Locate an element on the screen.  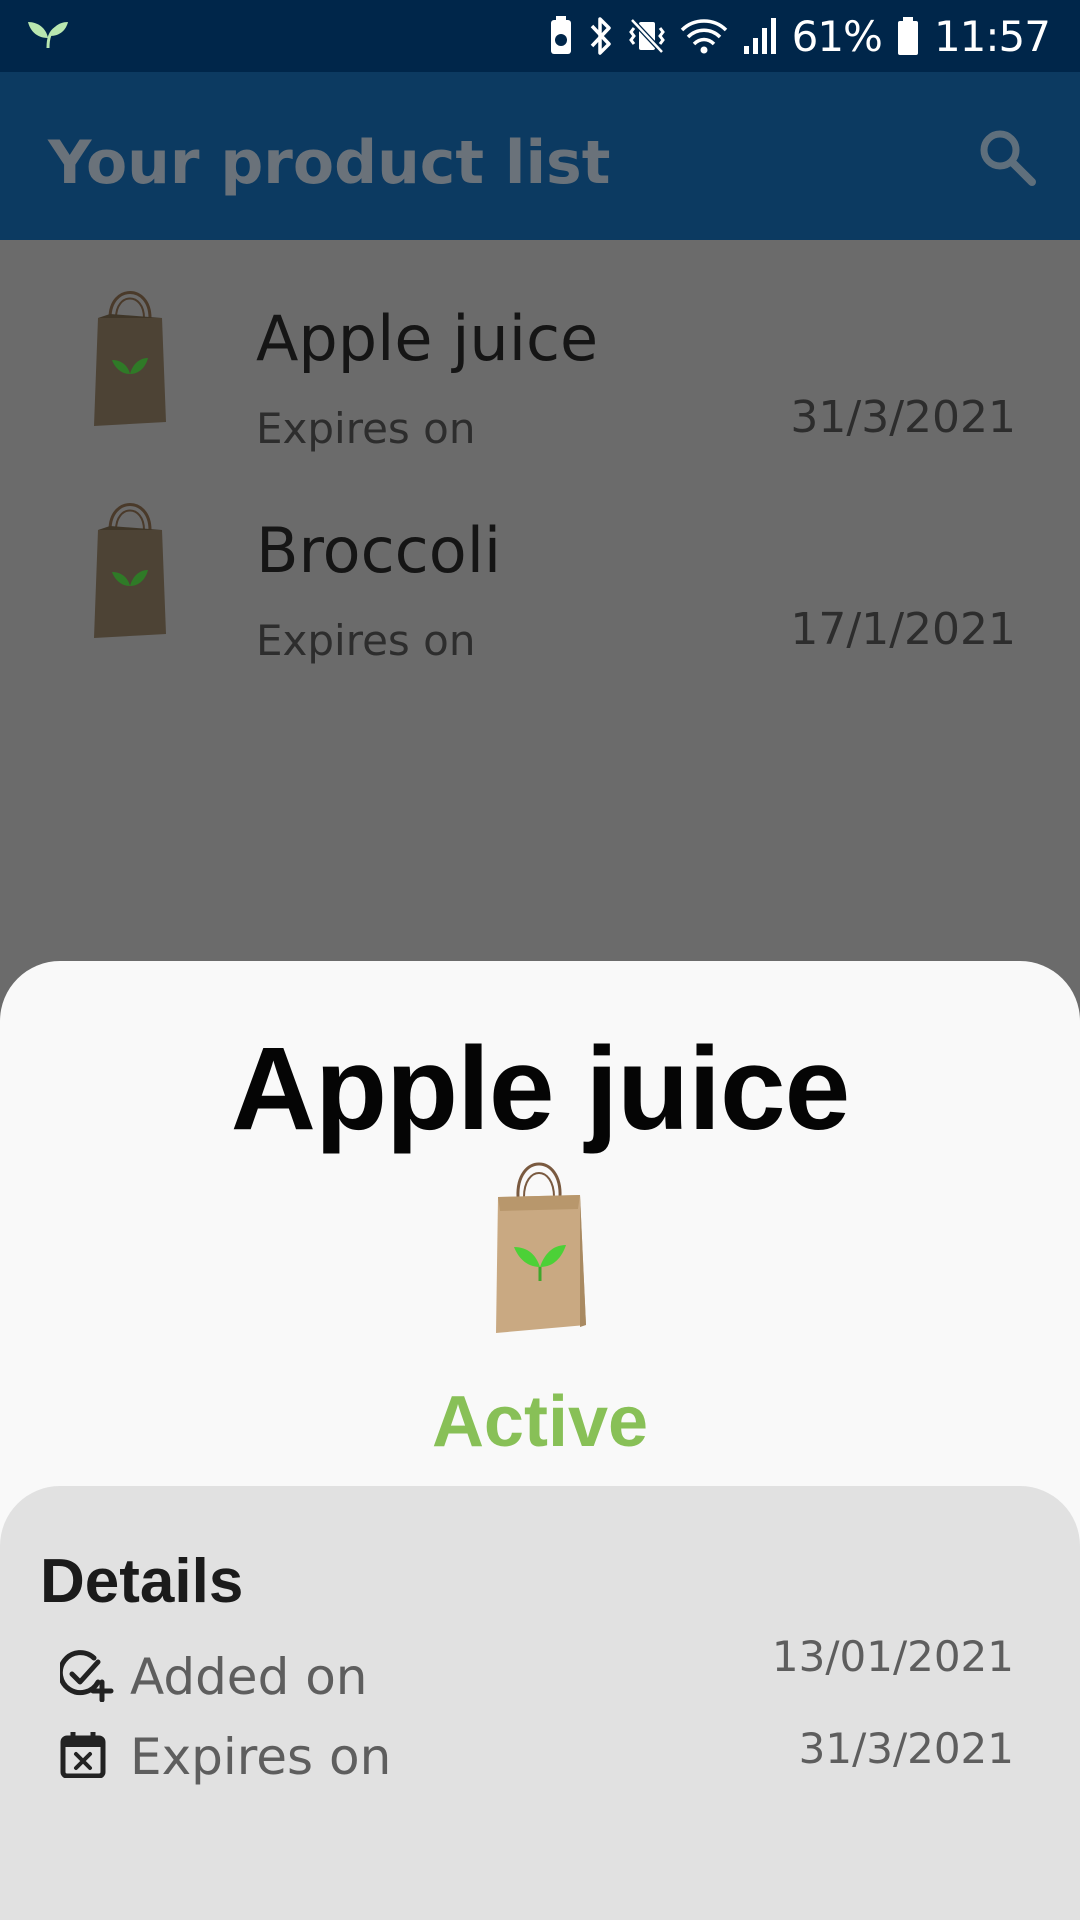
expires-on-label: Expires on is located at coordinates (261, 1757).